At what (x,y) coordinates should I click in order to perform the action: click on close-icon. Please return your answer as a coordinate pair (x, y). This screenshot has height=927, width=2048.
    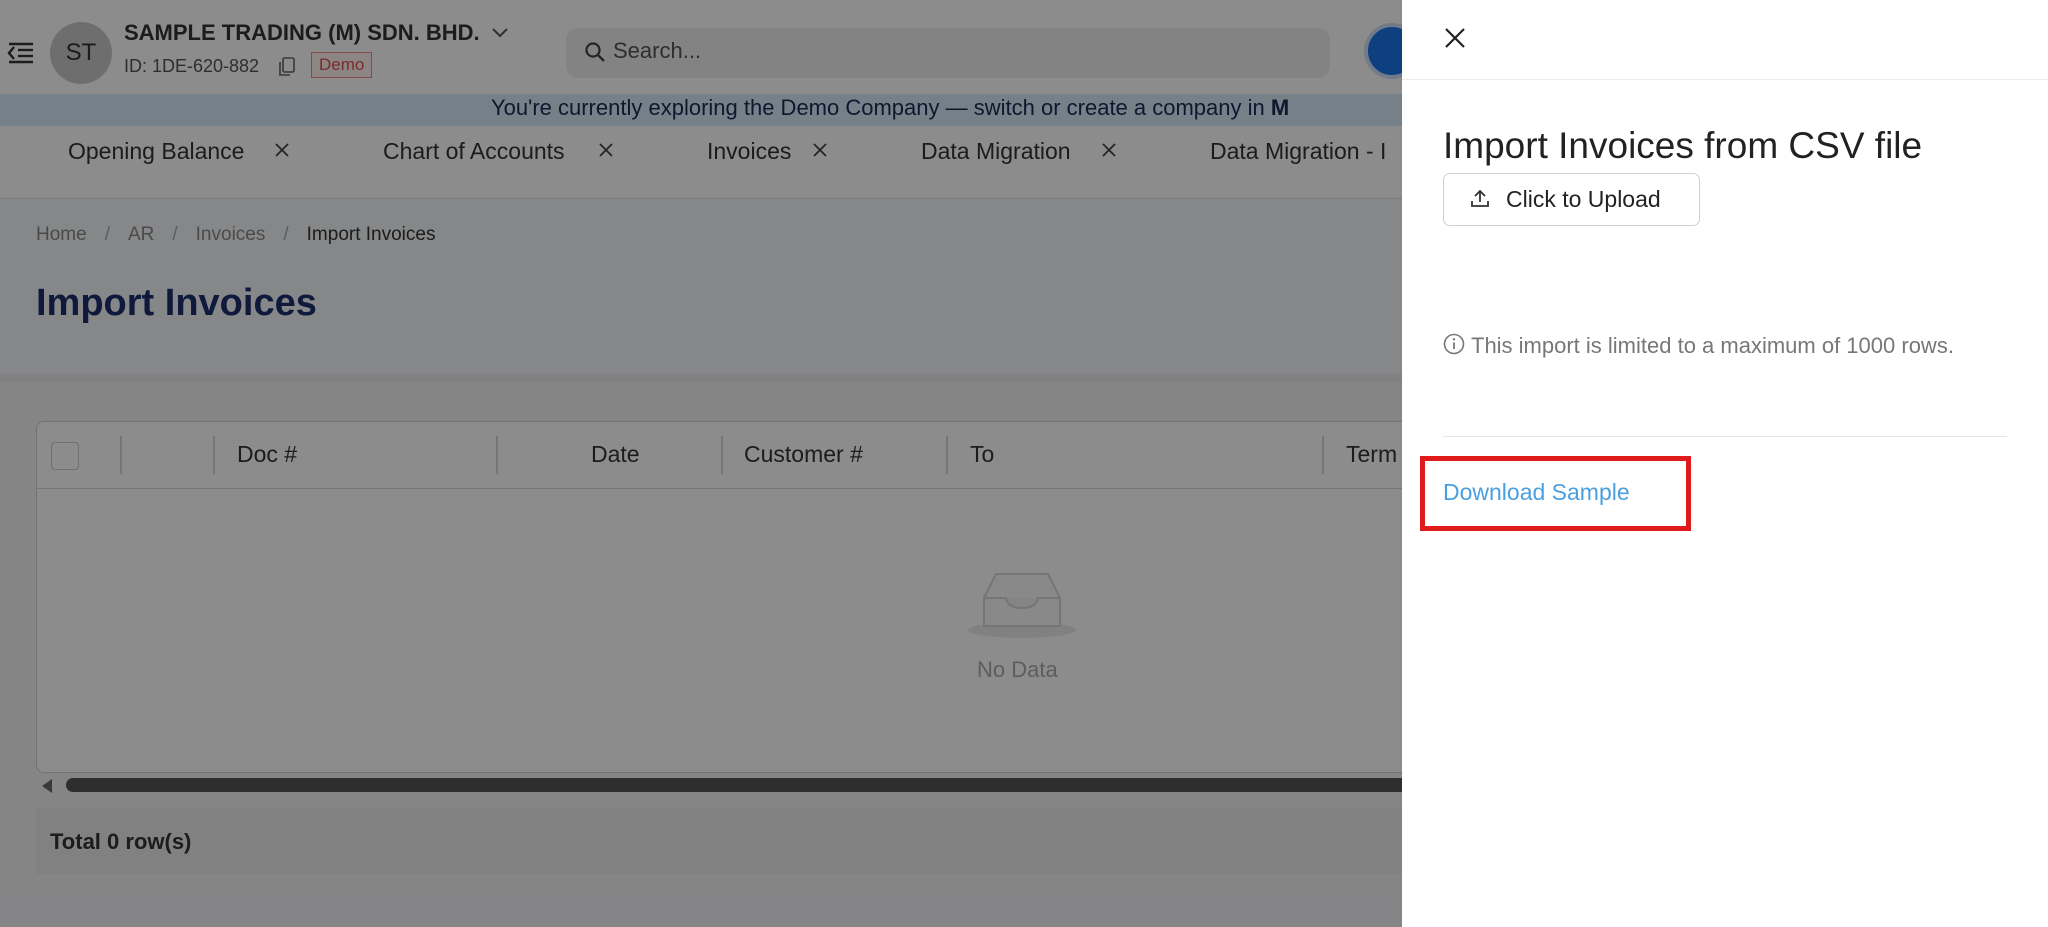
    Looking at the image, I should click on (1455, 38).